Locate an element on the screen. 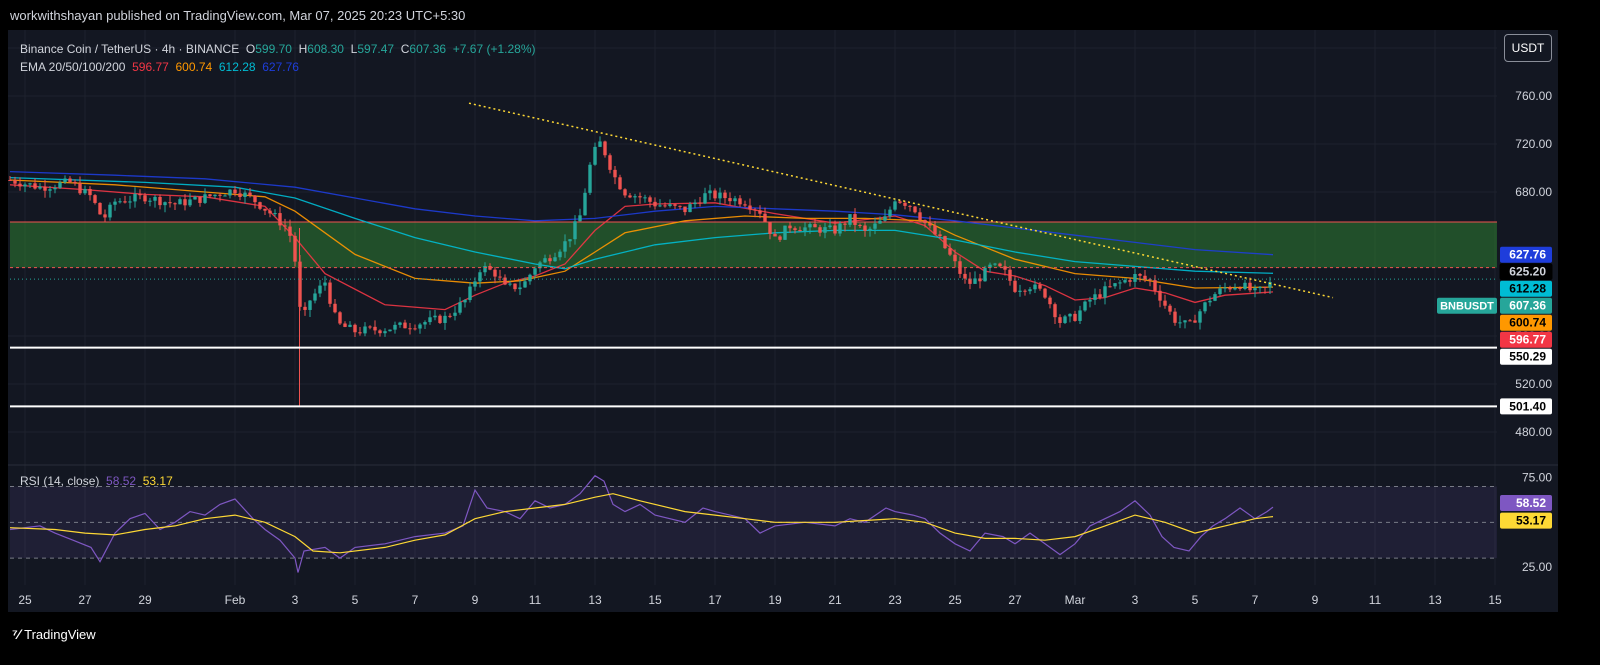 Image resolution: width=1600 pixels, height=665 pixels. time-tick-label: 7 is located at coordinates (1255, 600).